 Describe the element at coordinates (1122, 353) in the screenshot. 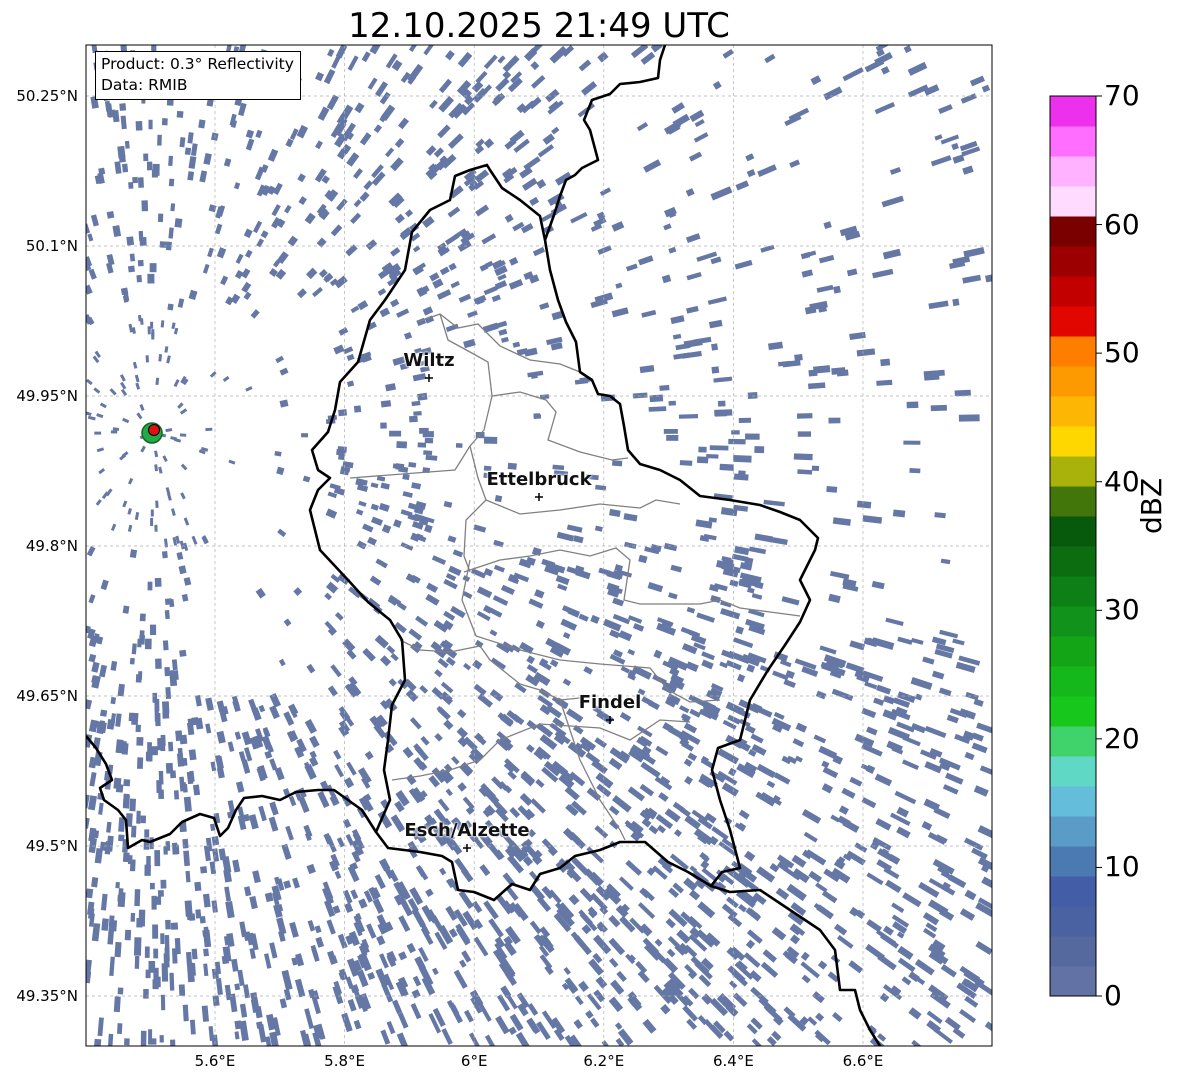

I see `colorbar-tick-label: 50` at that location.